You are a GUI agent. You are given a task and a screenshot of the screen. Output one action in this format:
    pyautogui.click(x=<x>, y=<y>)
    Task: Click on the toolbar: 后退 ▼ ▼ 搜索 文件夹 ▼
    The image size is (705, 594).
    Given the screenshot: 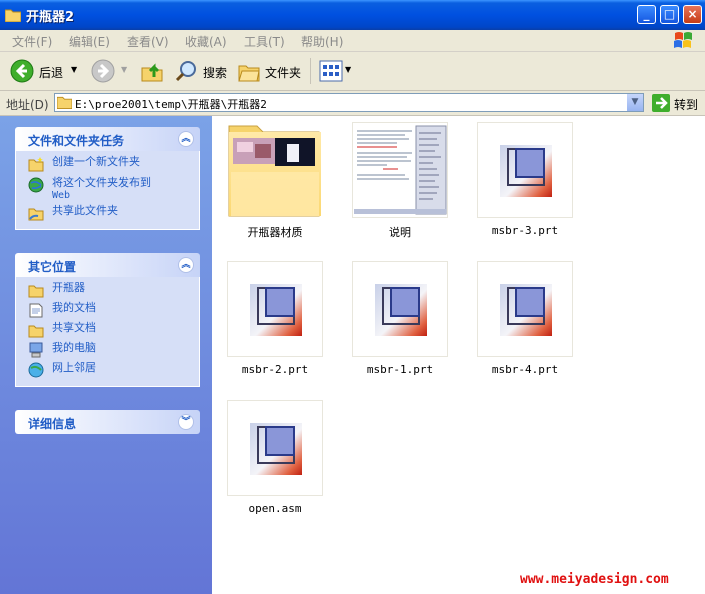 What is the action you would take?
    pyautogui.click(x=352, y=71)
    